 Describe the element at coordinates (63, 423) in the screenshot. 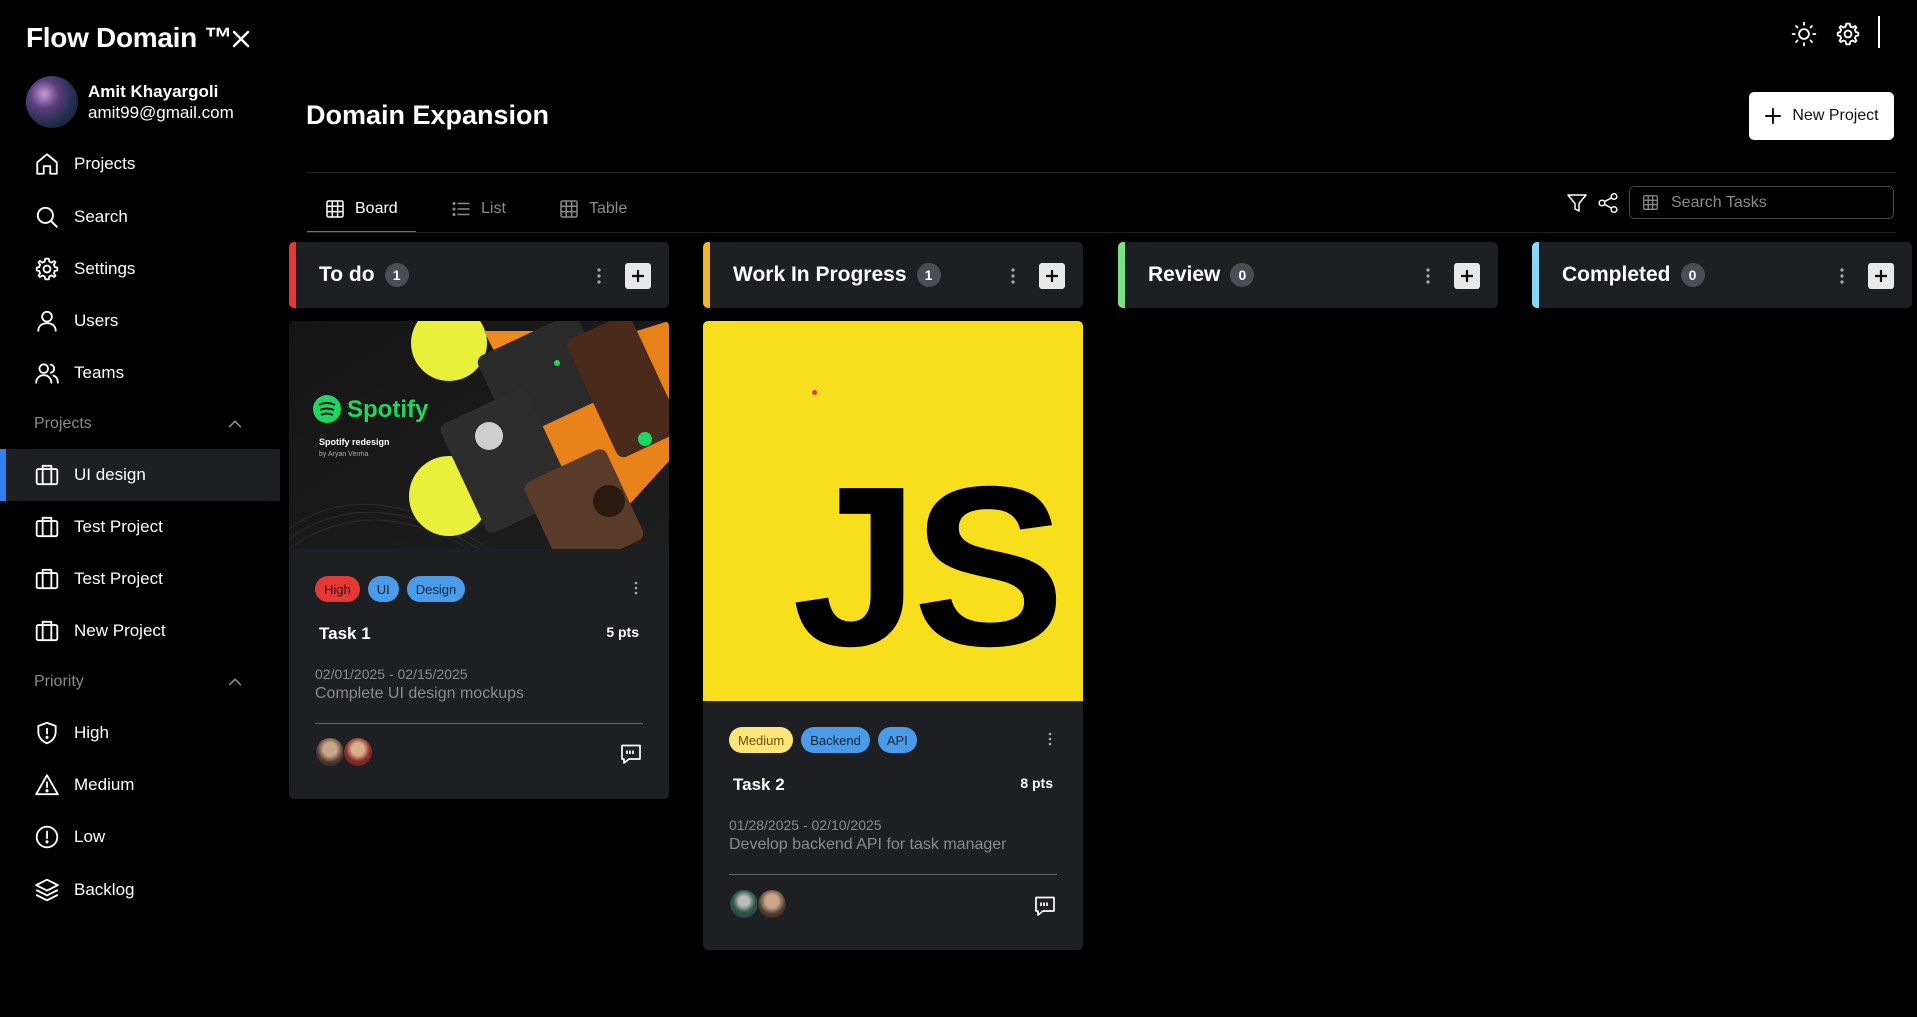

I see `section-label: Projects` at that location.